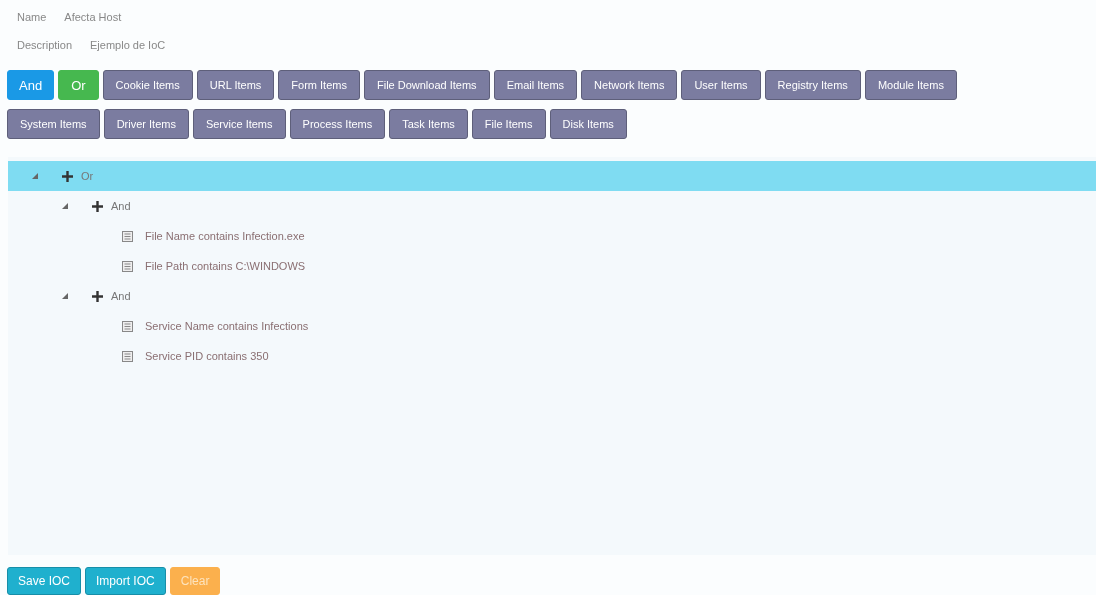  Describe the element at coordinates (227, 326) in the screenshot. I see `condition-label: Service Name contains Infections` at that location.